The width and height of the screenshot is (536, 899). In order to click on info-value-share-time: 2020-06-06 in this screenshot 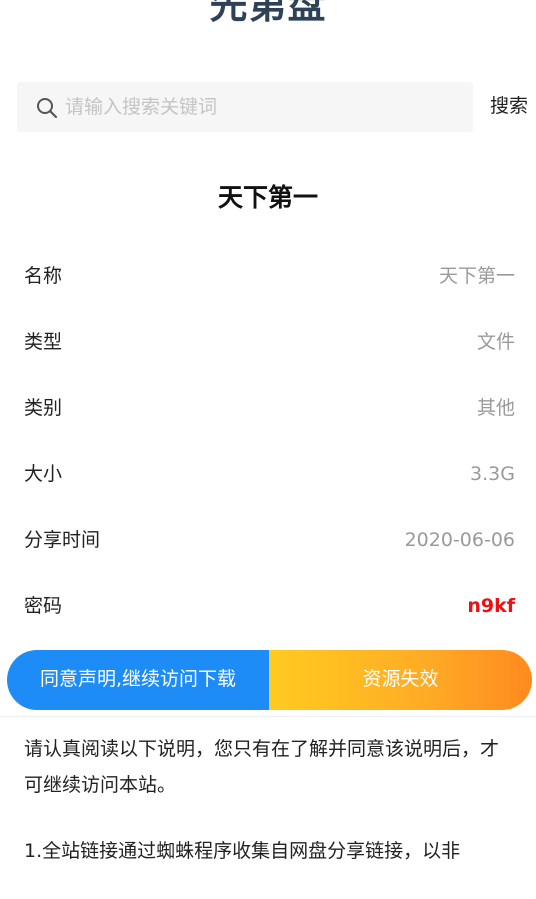, I will do `click(459, 540)`.